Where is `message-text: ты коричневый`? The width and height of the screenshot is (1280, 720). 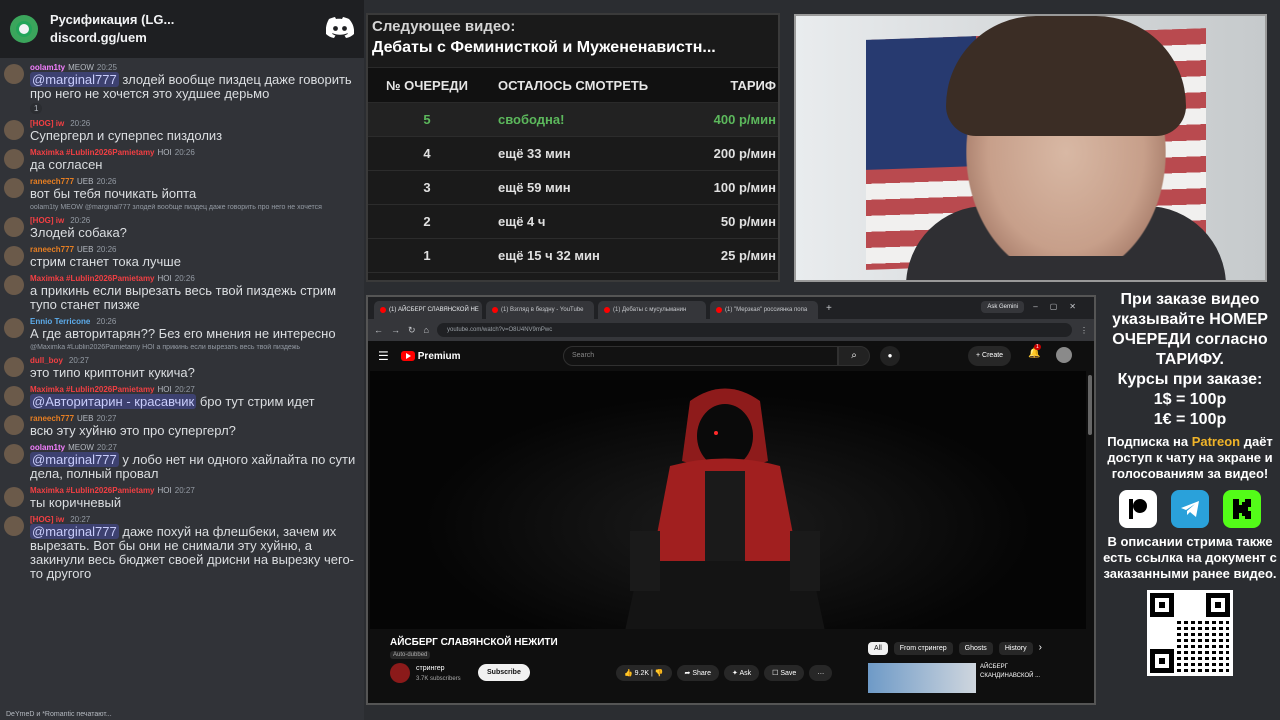 message-text: ты коричневый is located at coordinates (76, 502).